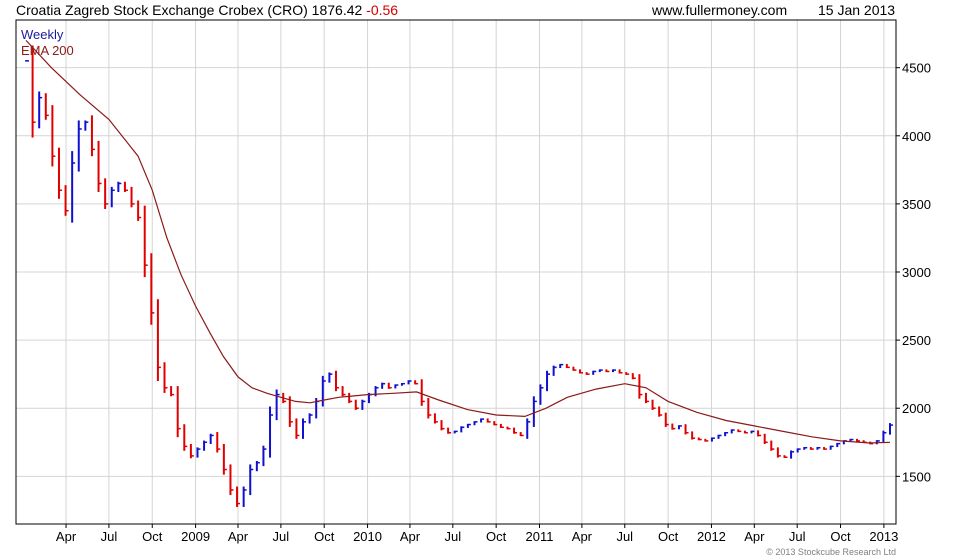 This screenshot has width=980, height=560. What do you see at coordinates (883, 536) in the screenshot?
I see `x-tick-label: 2013` at bounding box center [883, 536].